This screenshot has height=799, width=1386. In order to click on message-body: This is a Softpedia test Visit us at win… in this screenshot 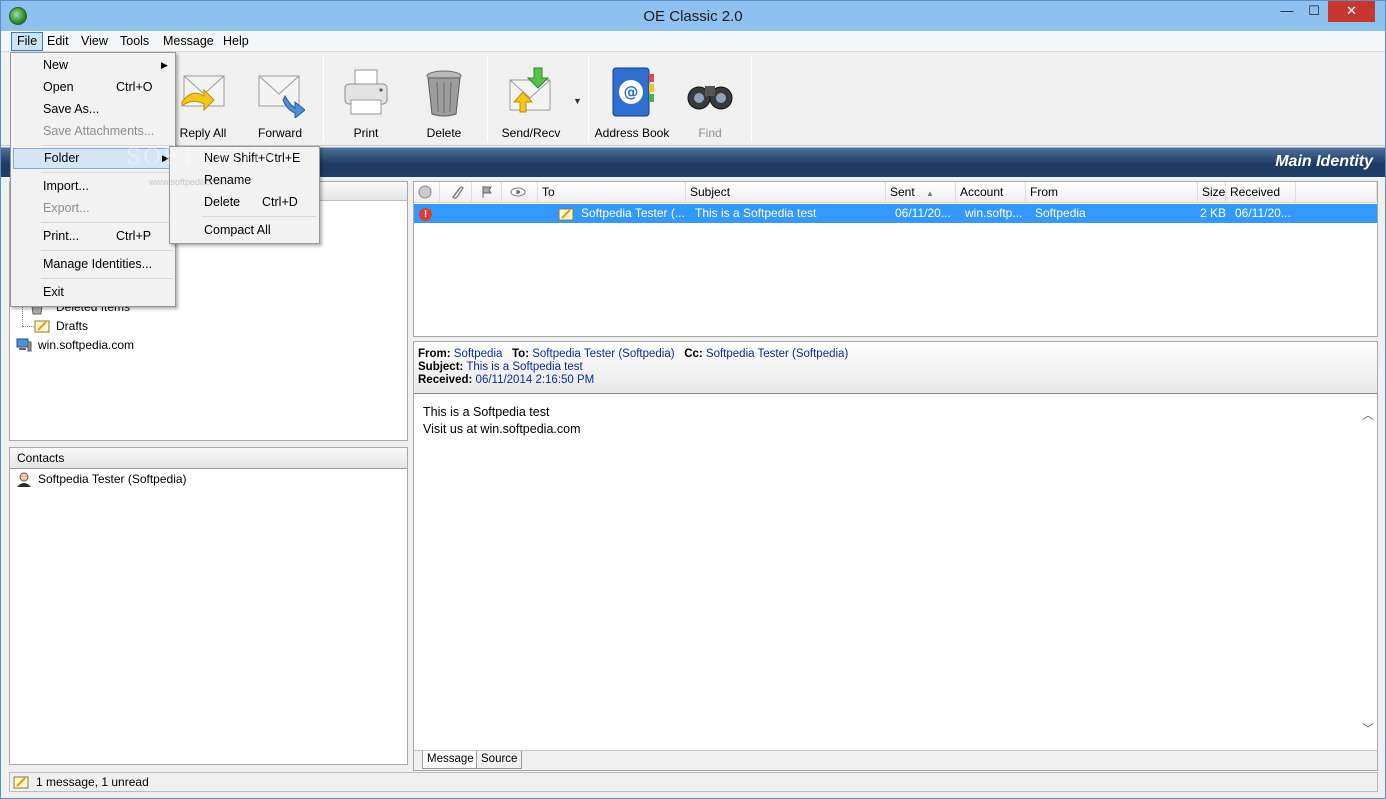, I will do `click(501, 421)`.